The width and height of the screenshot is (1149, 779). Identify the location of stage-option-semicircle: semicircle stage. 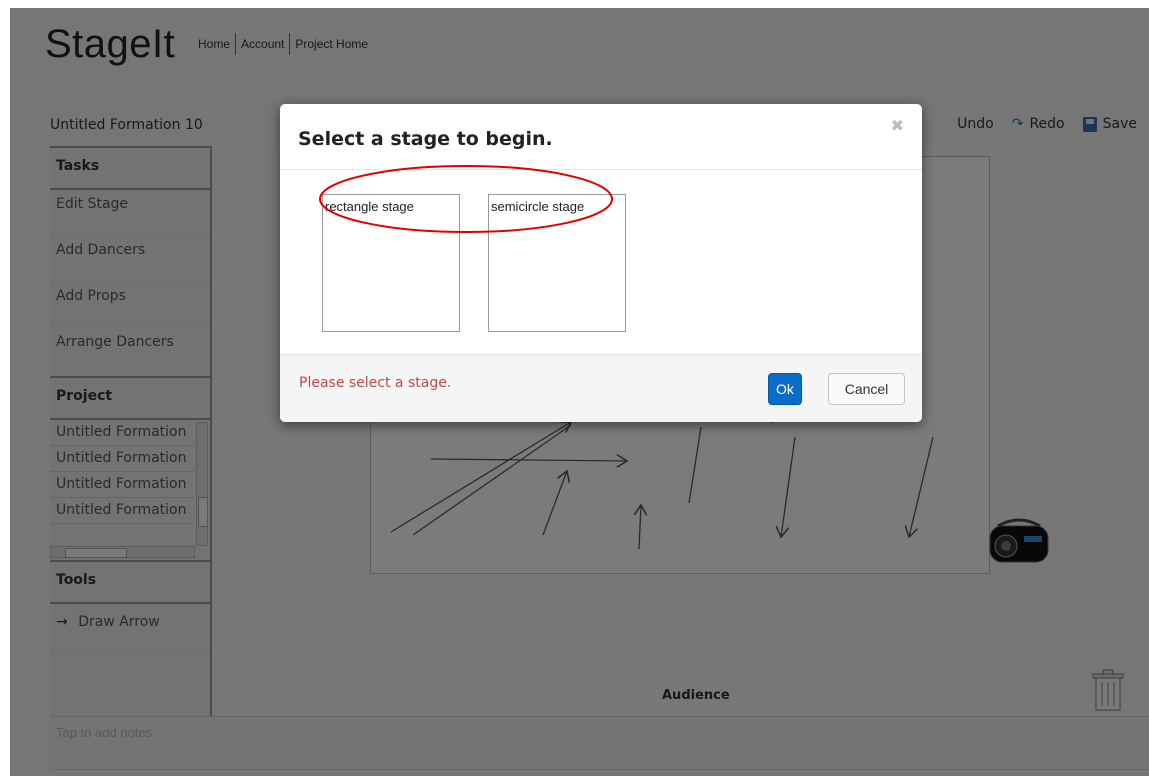
(557, 263).